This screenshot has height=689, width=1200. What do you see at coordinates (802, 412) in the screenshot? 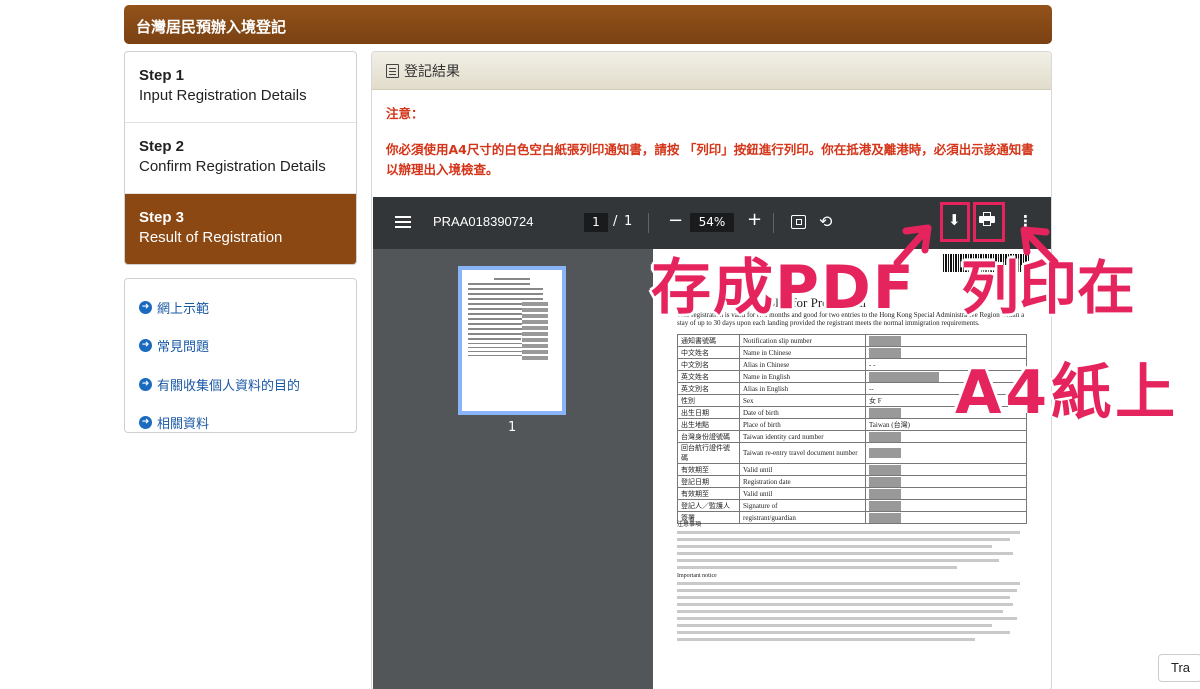
I see `slip-field-en: Date of birth` at bounding box center [802, 412].